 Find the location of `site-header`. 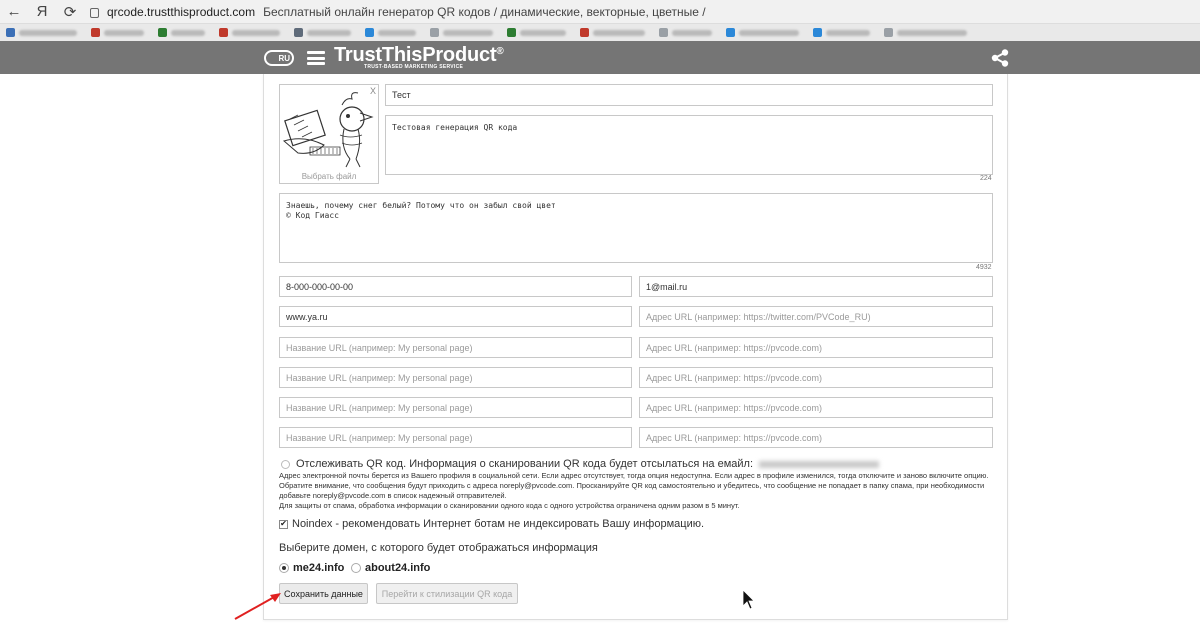

site-header is located at coordinates (600, 57).